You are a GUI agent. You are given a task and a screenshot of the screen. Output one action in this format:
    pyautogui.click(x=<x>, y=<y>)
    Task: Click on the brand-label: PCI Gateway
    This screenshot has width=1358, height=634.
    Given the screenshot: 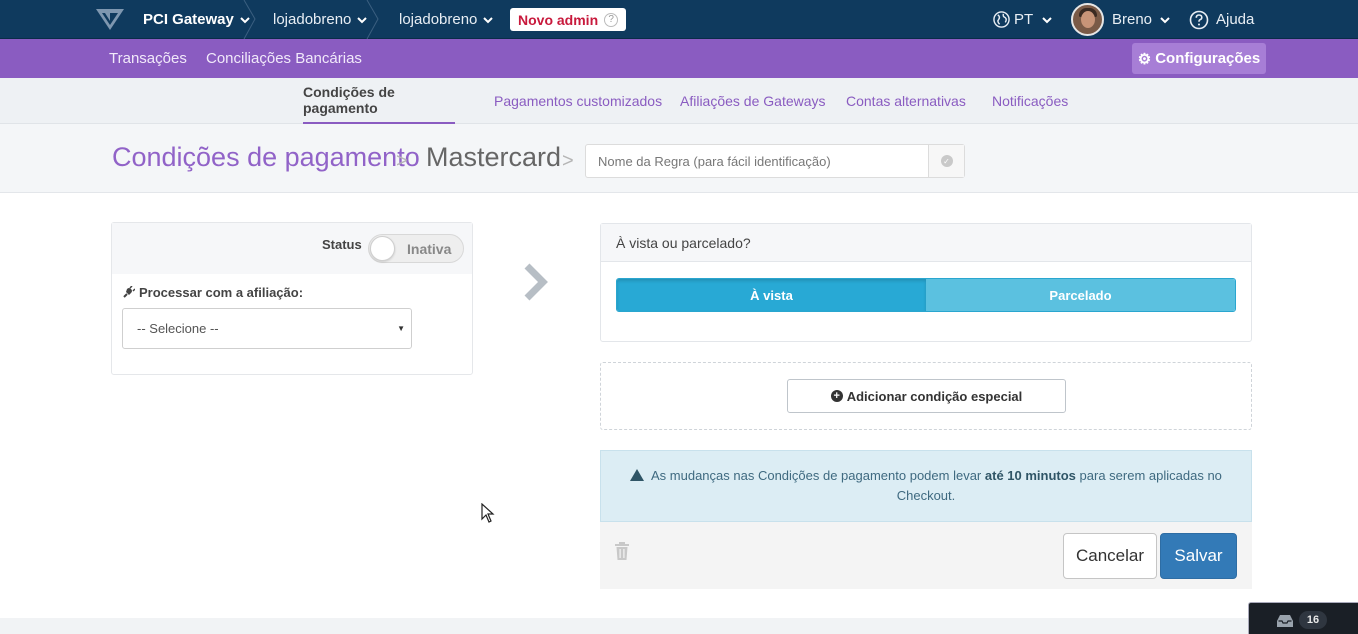 What is the action you would take?
    pyautogui.click(x=188, y=19)
    